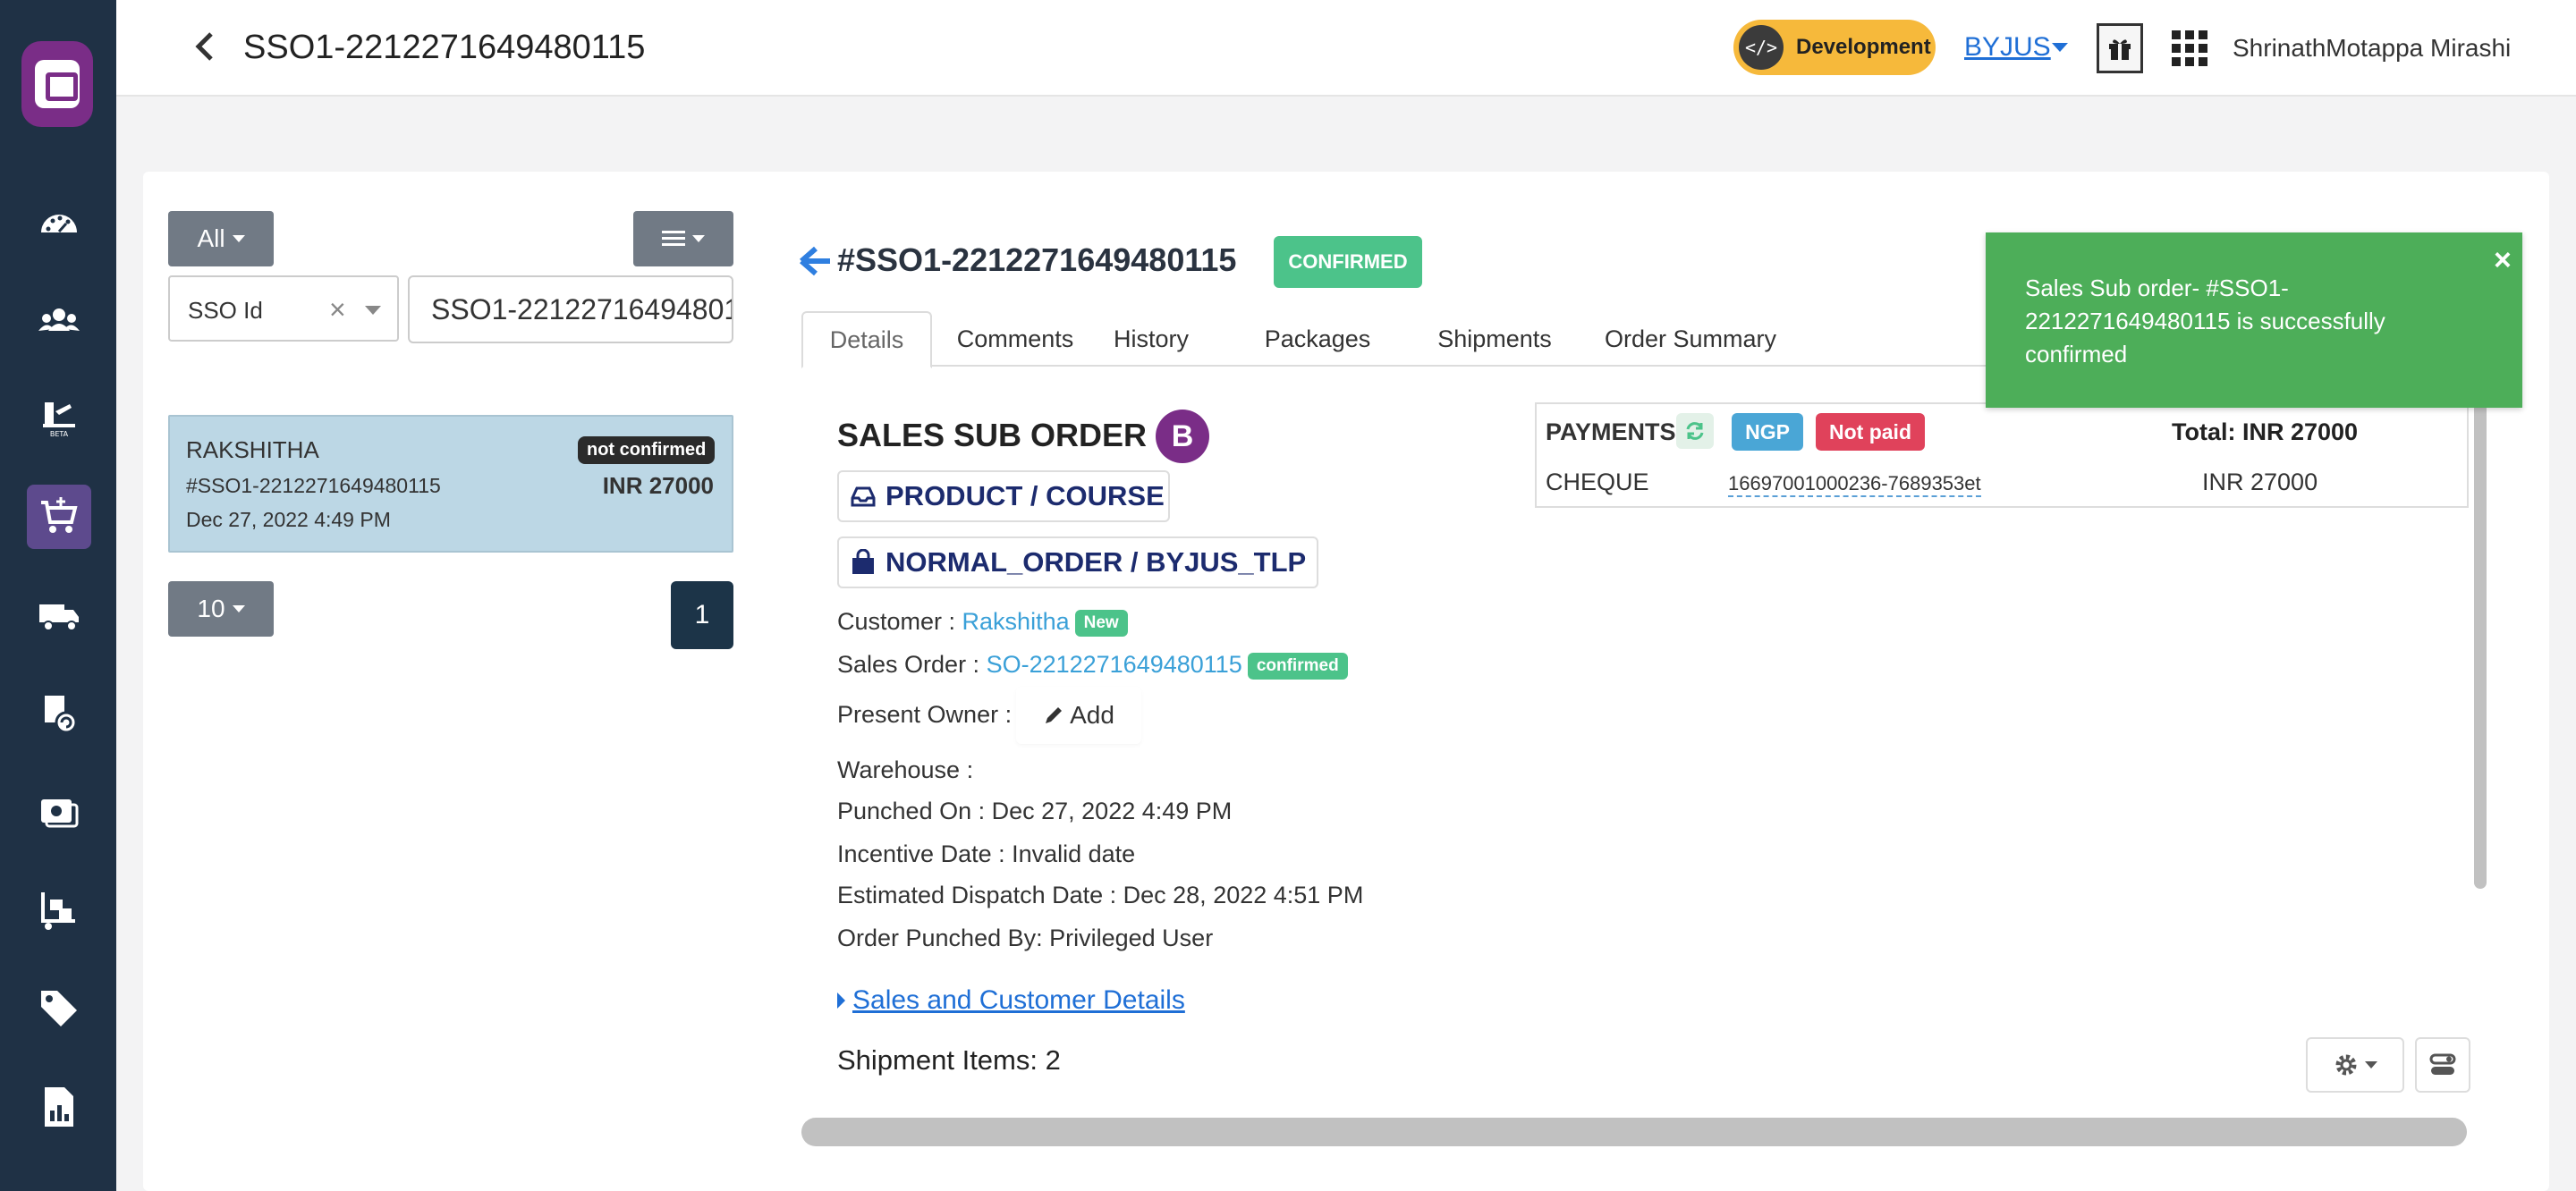 Image resolution: width=2576 pixels, height=1191 pixels. What do you see at coordinates (2007, 47) in the screenshot?
I see `org-switcher: BYJUS` at bounding box center [2007, 47].